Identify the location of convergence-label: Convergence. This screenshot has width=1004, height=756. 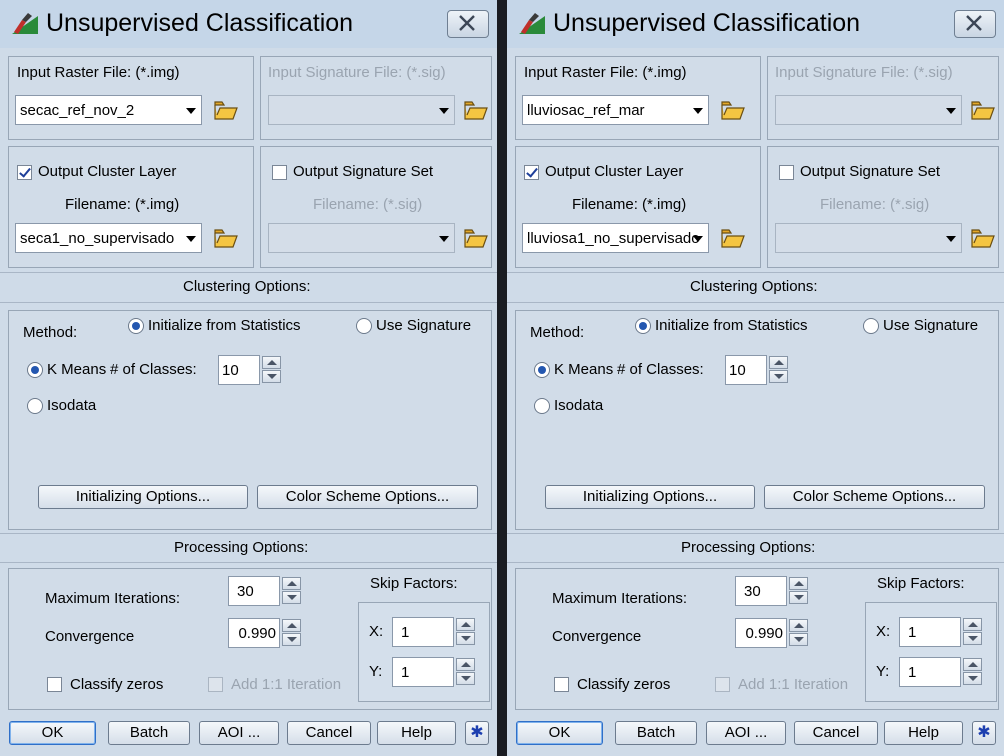
(90, 636).